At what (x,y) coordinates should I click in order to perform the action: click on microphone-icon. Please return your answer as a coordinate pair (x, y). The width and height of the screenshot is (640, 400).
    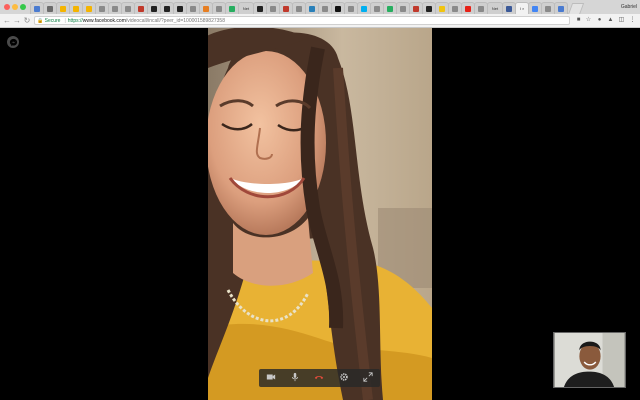
    Looking at the image, I should click on (295, 378).